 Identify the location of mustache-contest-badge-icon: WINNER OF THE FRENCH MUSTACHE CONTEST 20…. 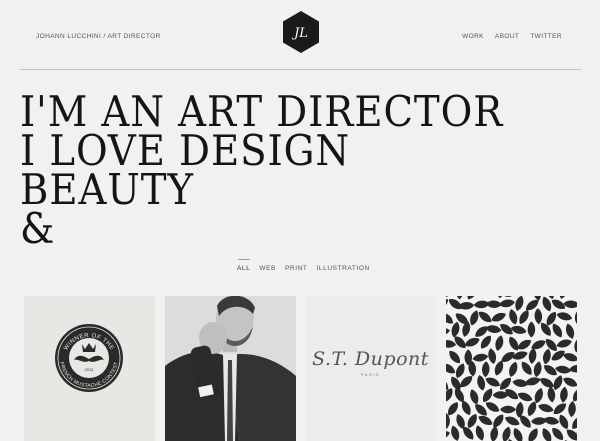
(89, 358).